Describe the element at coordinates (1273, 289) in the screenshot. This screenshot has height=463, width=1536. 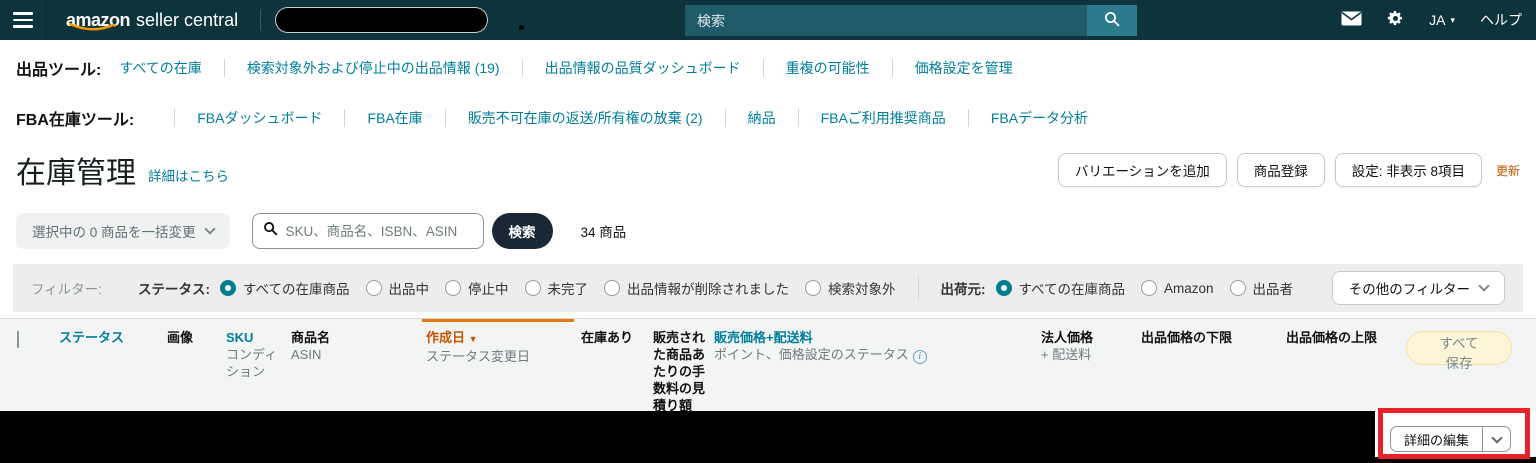
I see `radio-label: 出品者` at that location.